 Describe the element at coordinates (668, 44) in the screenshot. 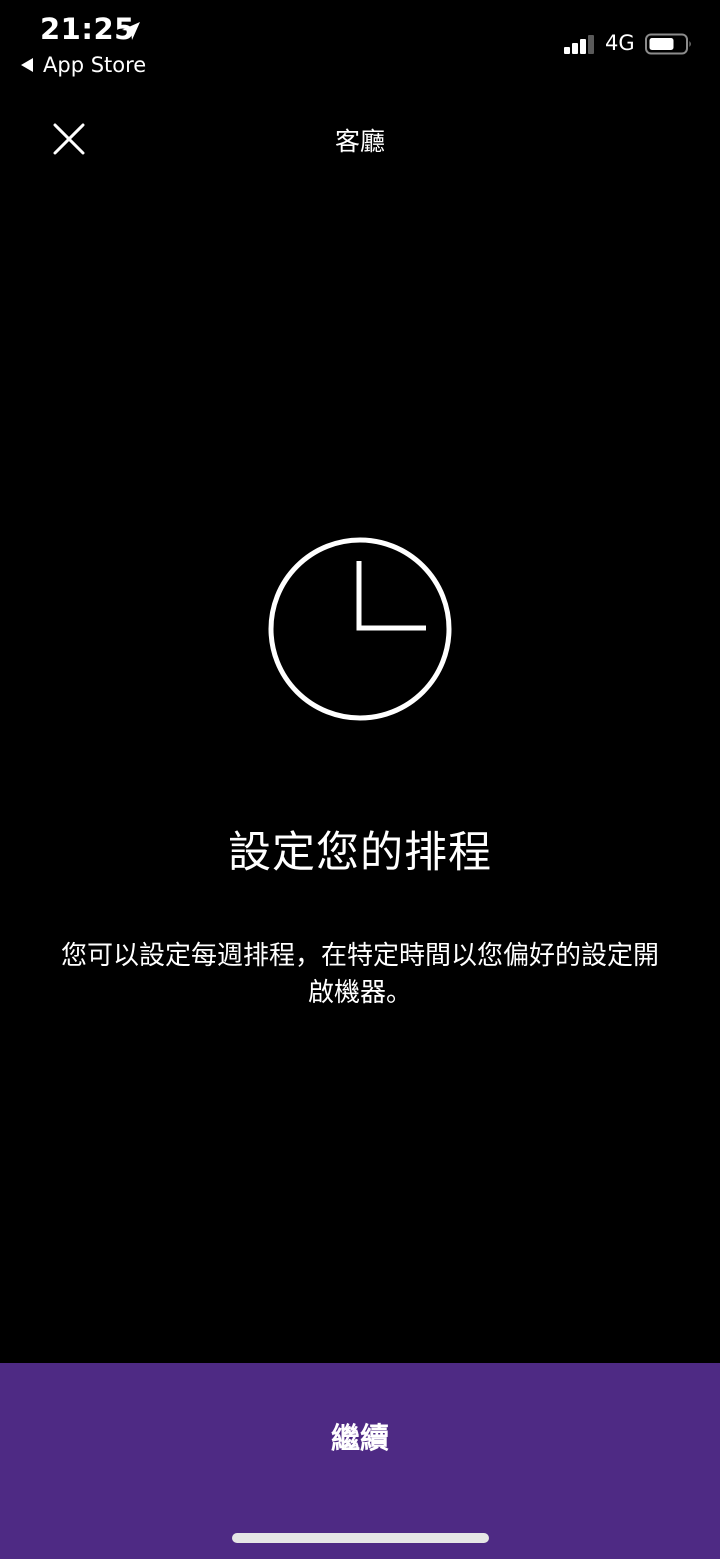

I see `battery-icon` at that location.